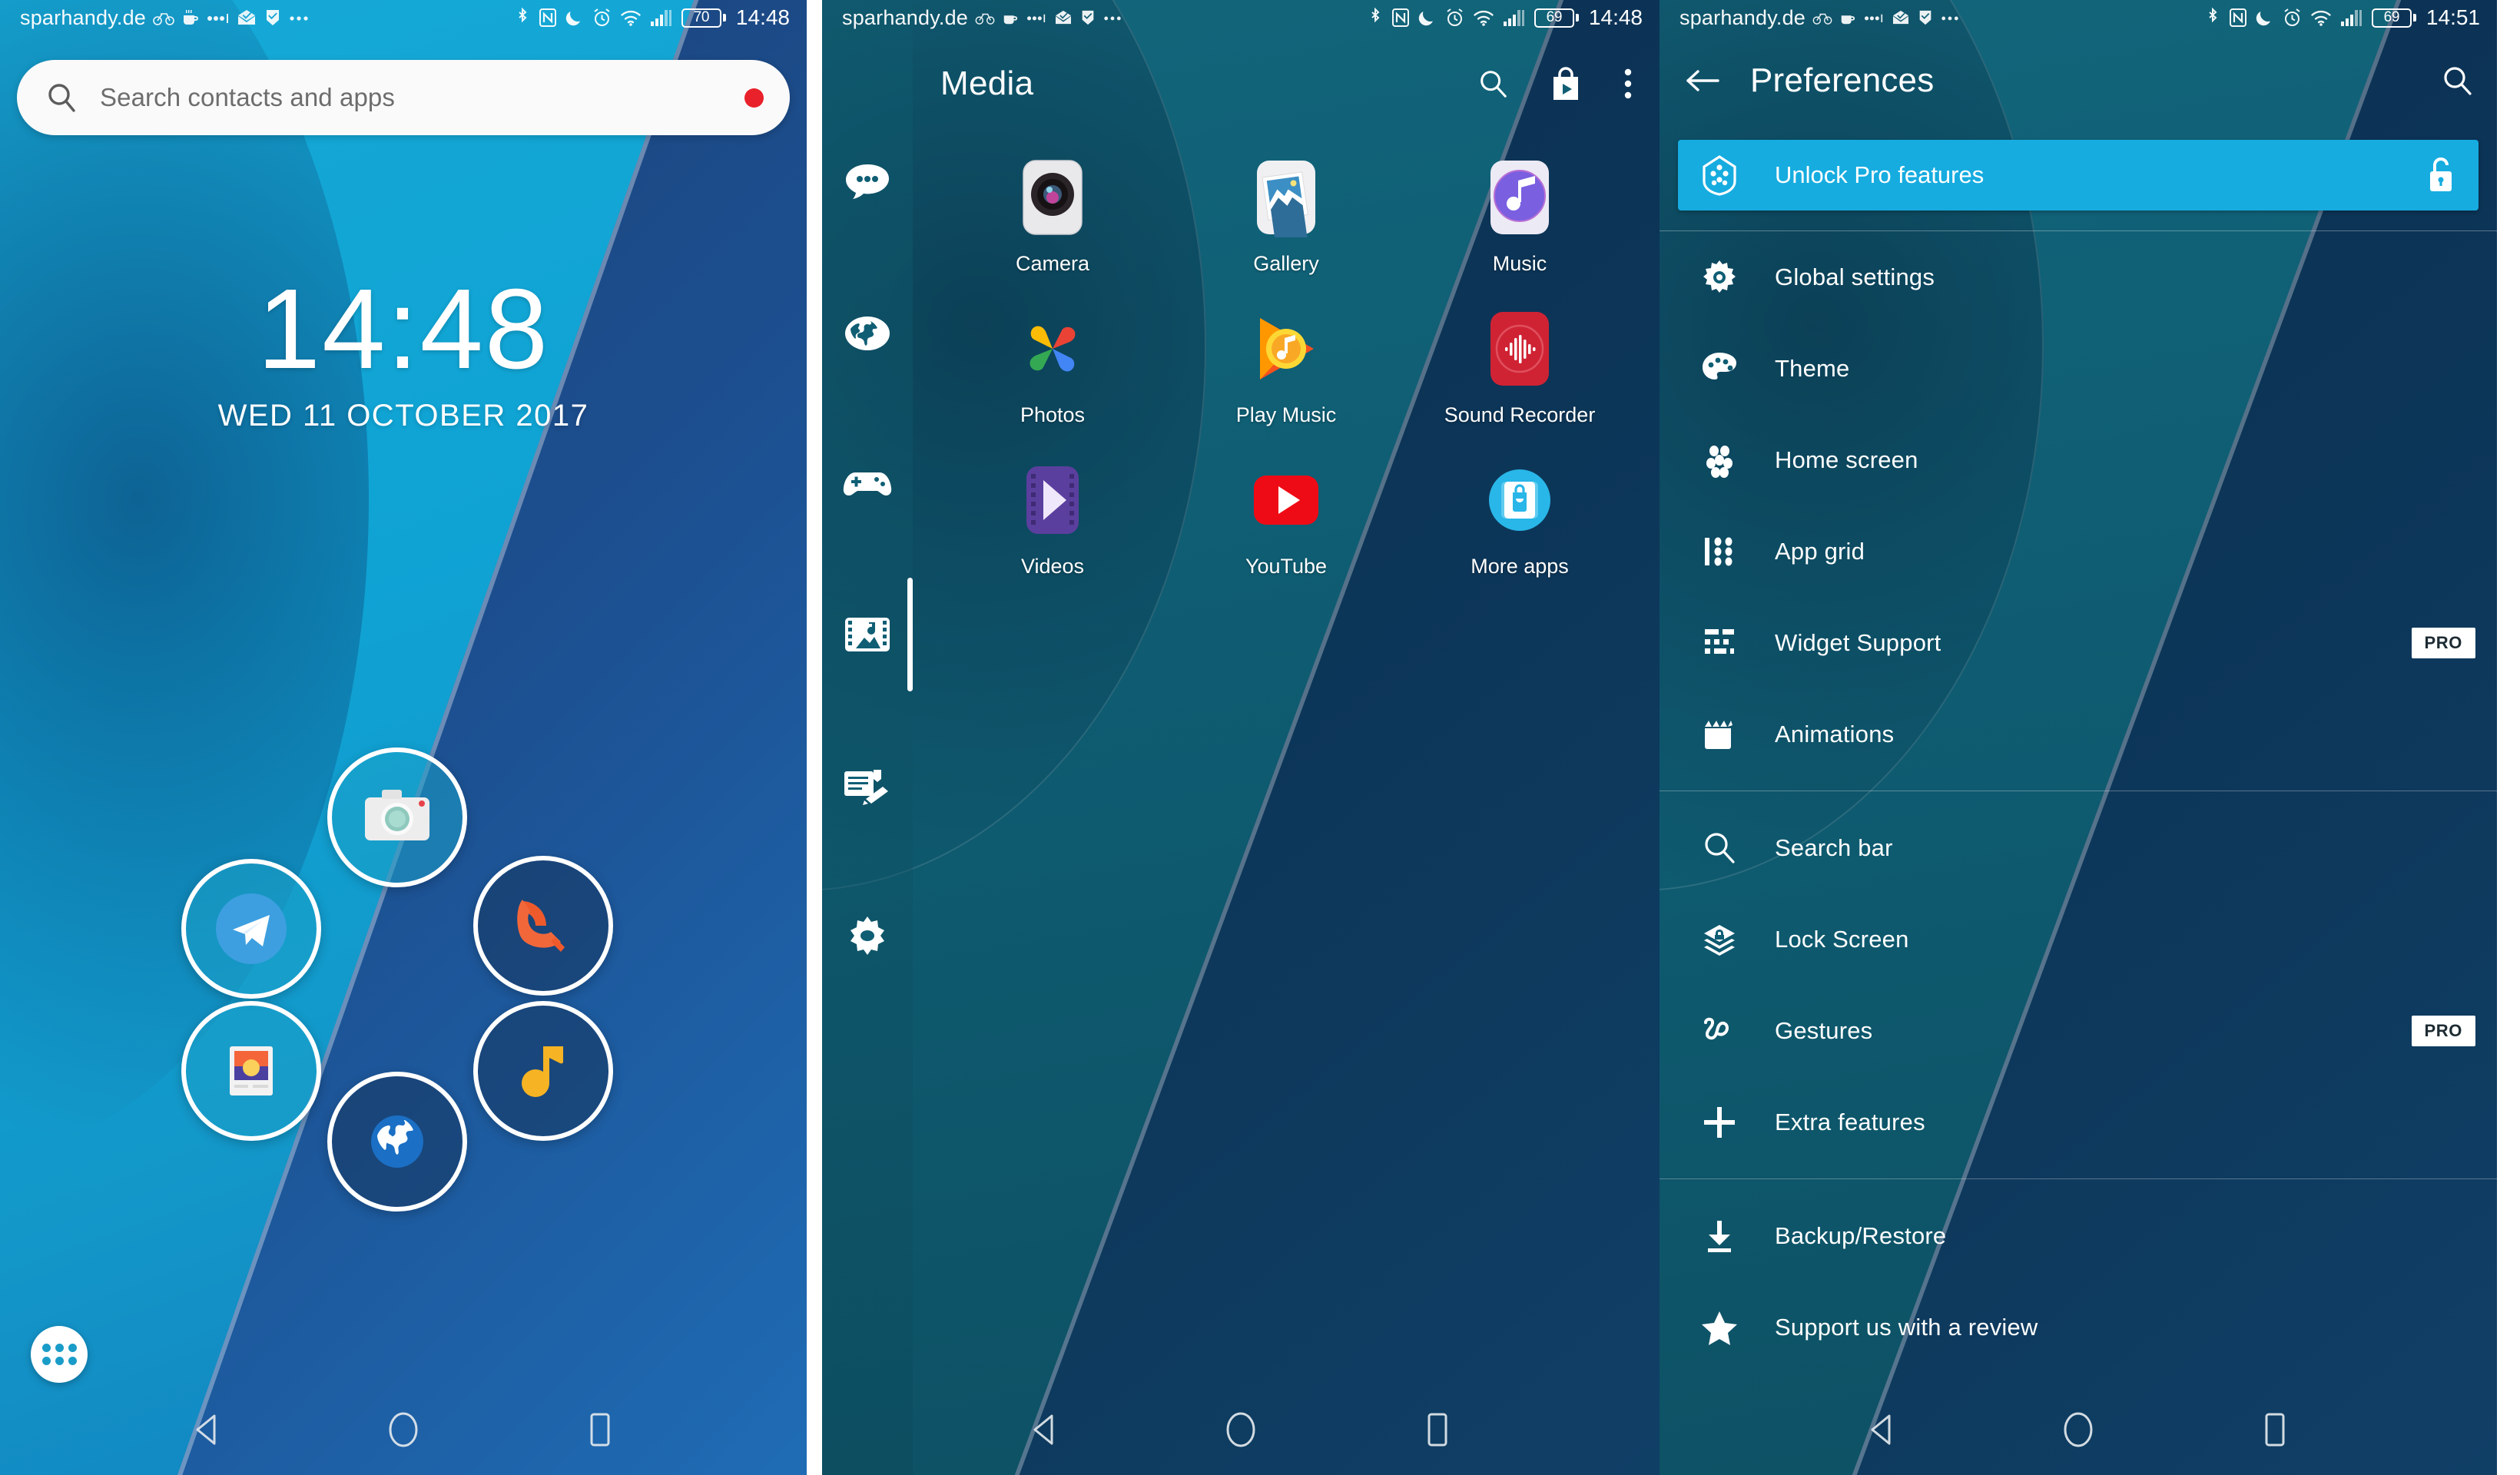  Describe the element at coordinates (1112, 18) in the screenshot. I see `overflow-dots-icon` at that location.